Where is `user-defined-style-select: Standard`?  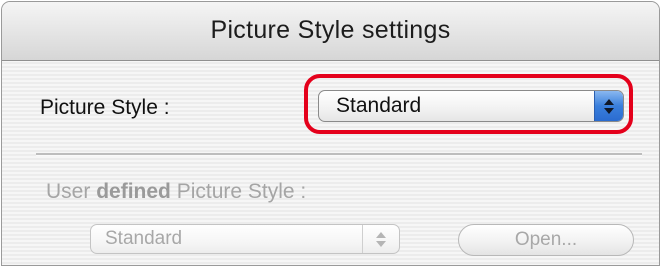
user-defined-style-select: Standard is located at coordinates (245, 239).